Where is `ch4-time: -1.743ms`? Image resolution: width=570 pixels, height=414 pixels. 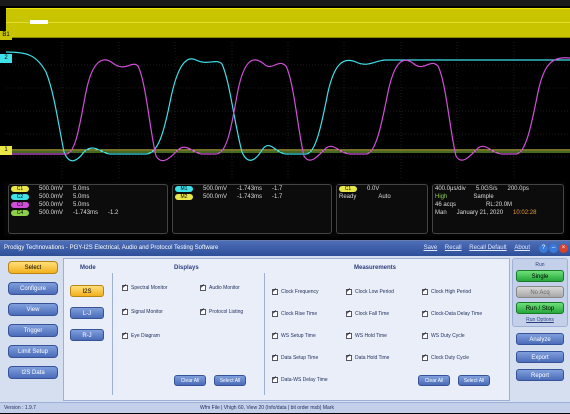 ch4-time: -1.743ms is located at coordinates (86, 213).